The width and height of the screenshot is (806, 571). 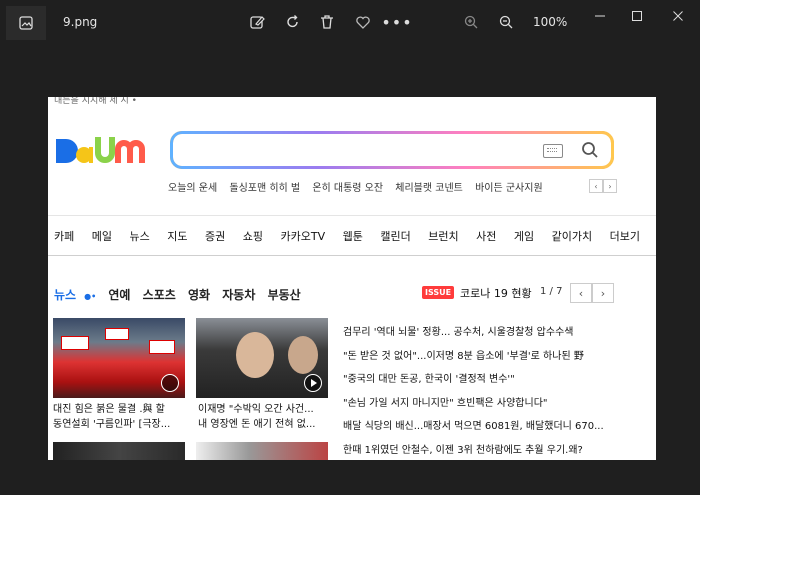 I want to click on tab-movie: 영화, so click(x=199, y=295).